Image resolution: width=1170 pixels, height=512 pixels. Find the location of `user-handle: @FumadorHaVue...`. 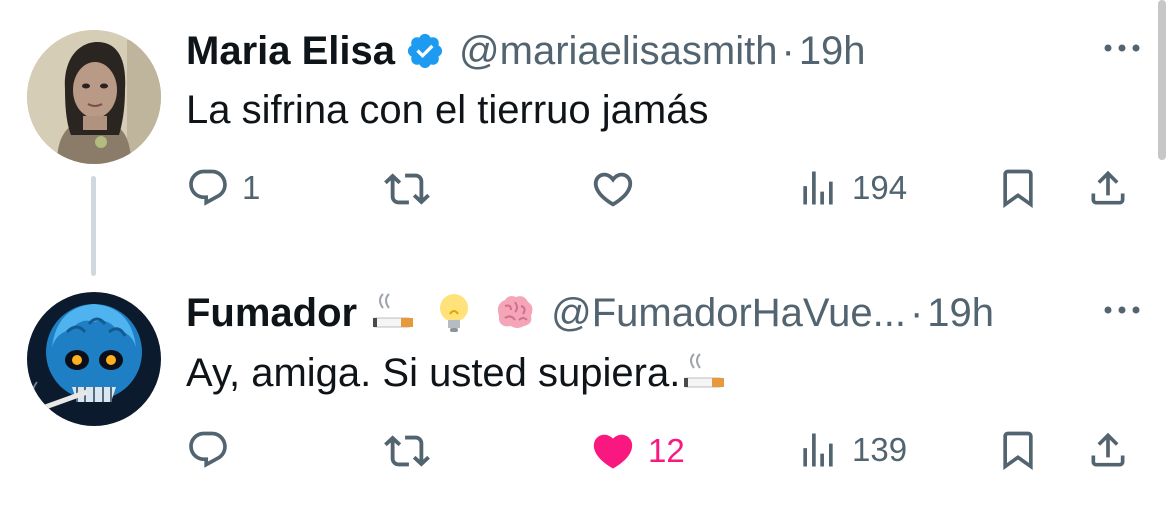

user-handle: @FumadorHaVue... is located at coordinates (728, 313).